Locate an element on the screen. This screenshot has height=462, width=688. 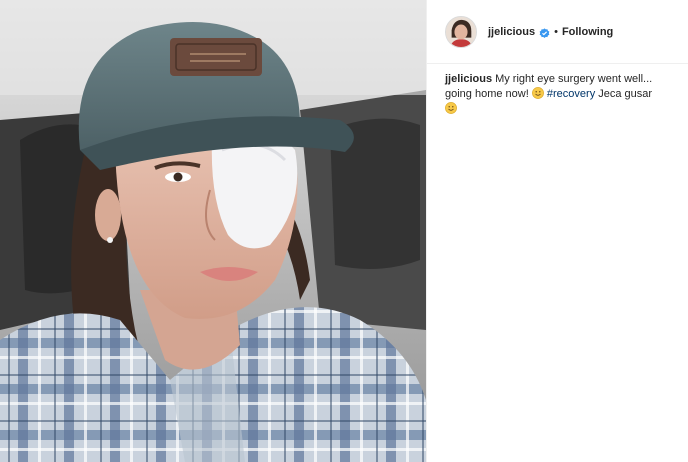
avatar-image is located at coordinates (461, 31).